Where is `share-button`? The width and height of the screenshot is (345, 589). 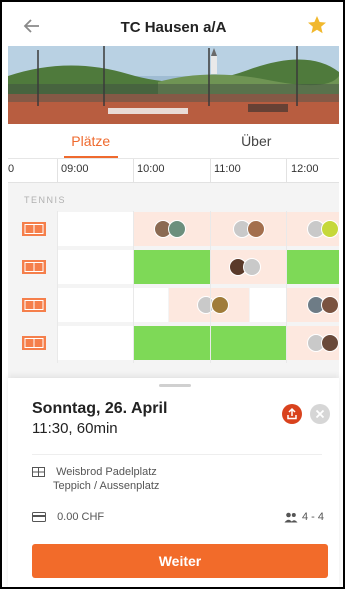 share-button is located at coordinates (292, 414).